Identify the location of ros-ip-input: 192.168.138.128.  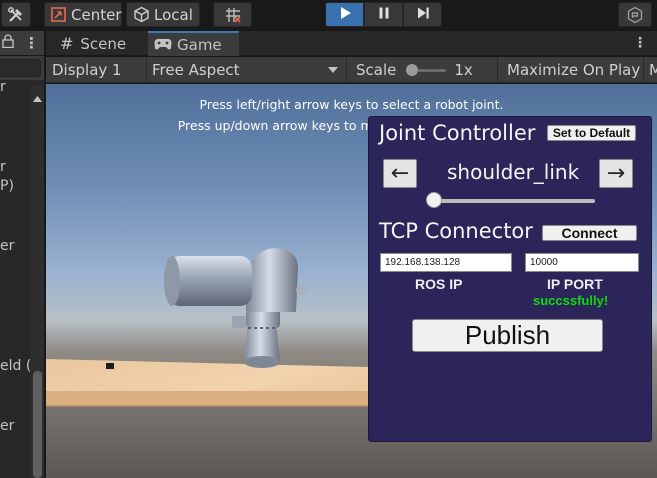
(446, 262).